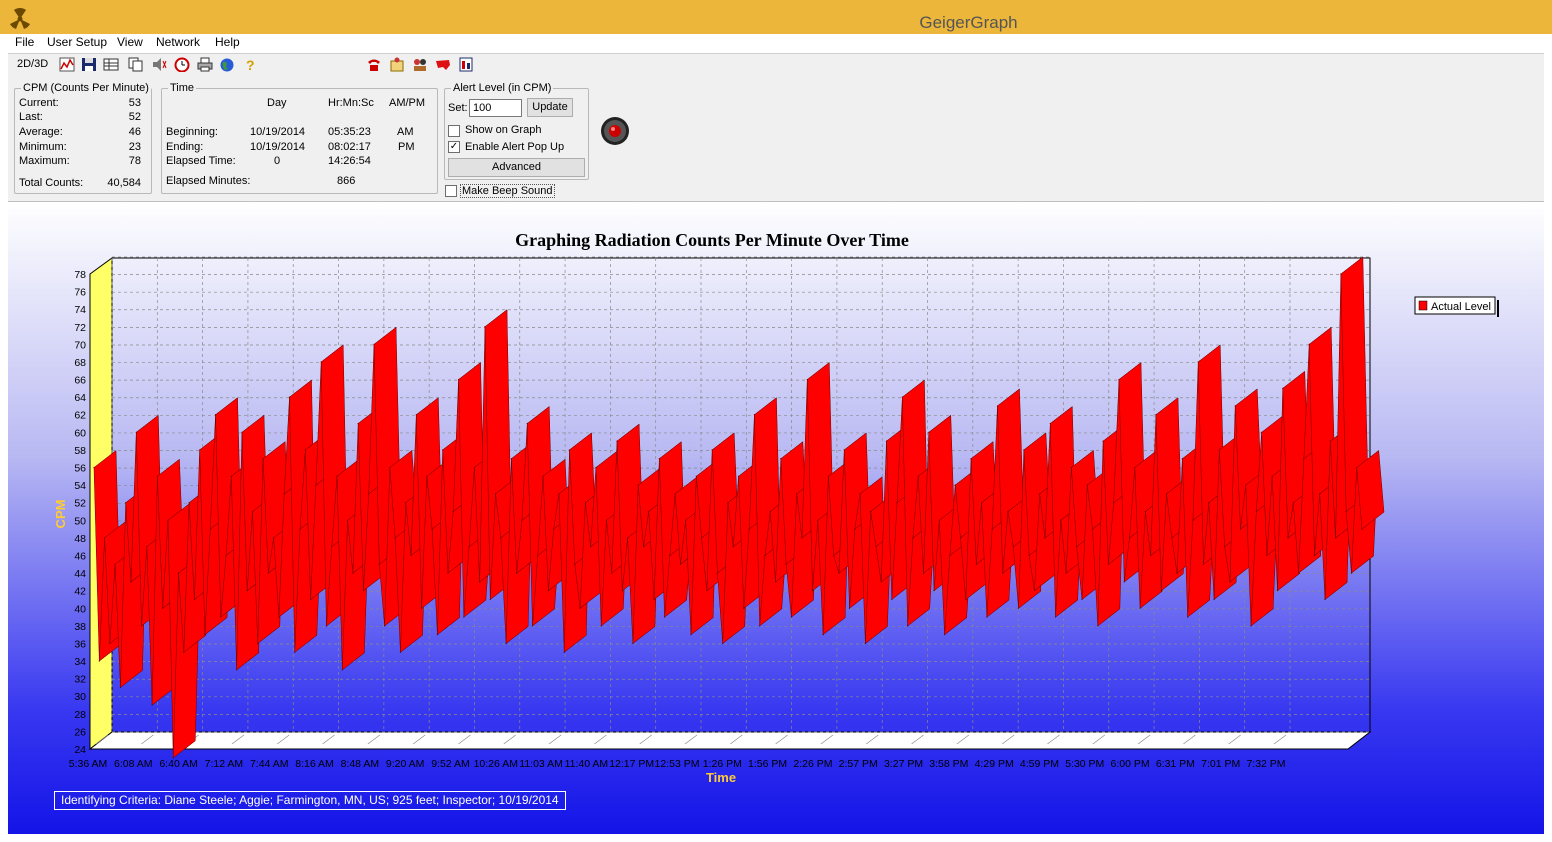 This screenshot has width=1552, height=842. What do you see at coordinates (1039, 764) in the screenshot?
I see `x-tick-label: 4:59 PM` at bounding box center [1039, 764].